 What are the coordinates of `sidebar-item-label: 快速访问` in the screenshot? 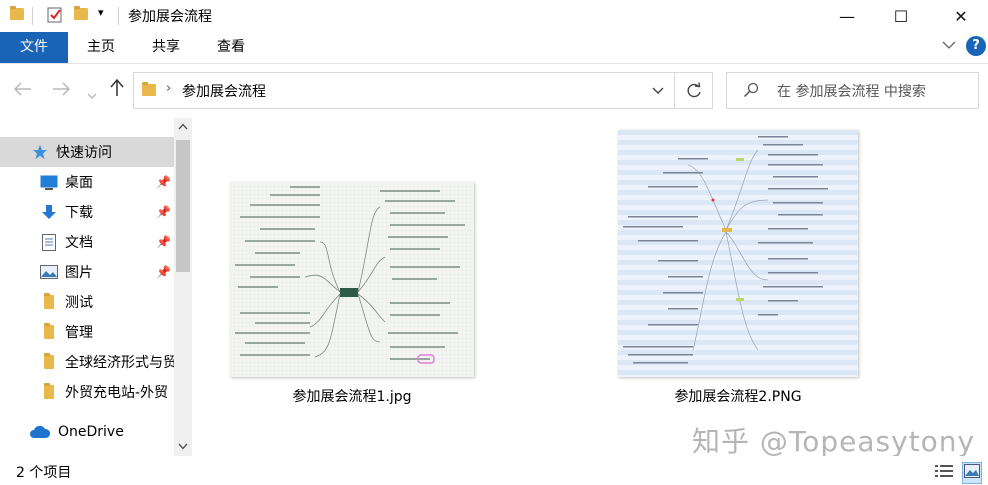 It's located at (84, 153).